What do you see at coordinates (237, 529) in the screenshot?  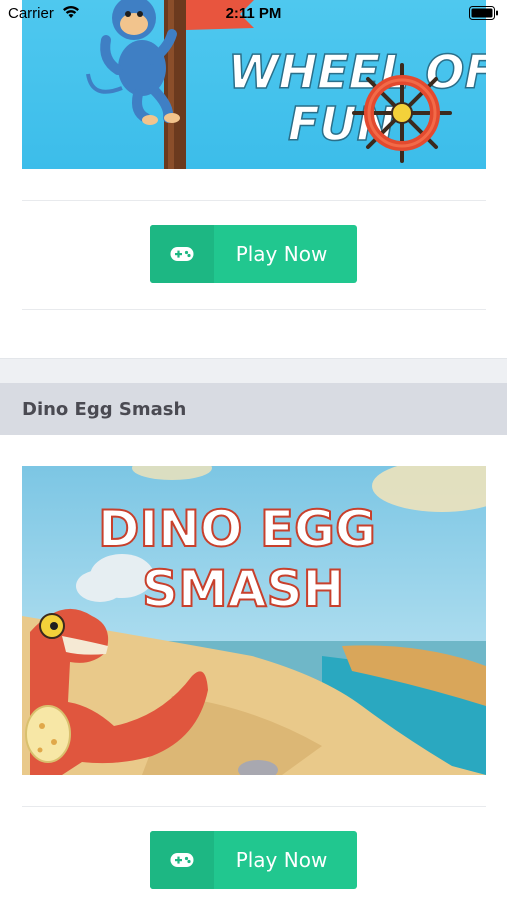 I see `dino-title-line1: DINO EGG` at bounding box center [237, 529].